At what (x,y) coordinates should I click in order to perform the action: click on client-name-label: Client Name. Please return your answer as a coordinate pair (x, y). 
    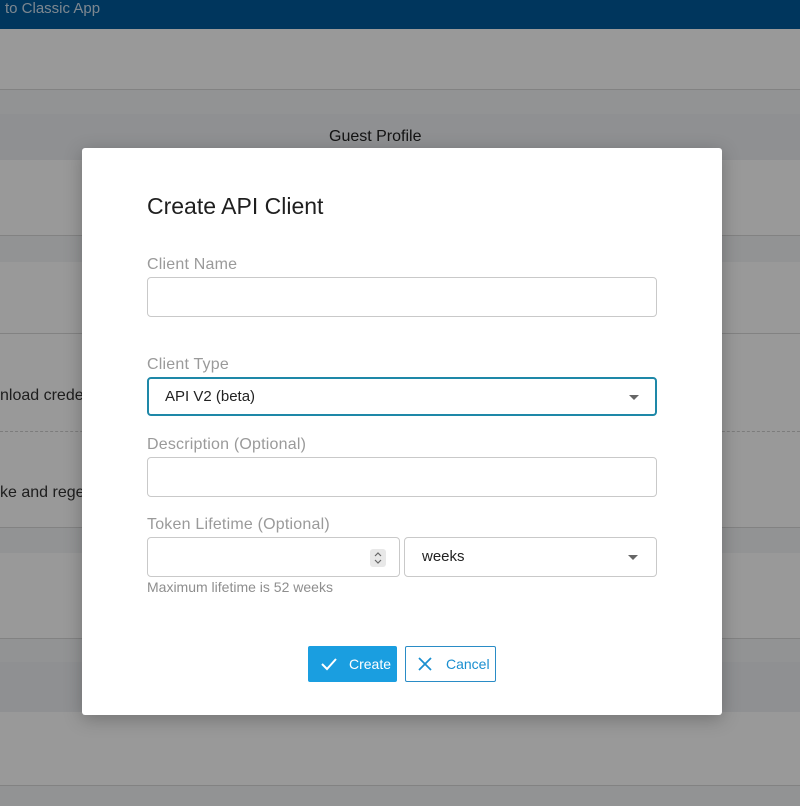
    Looking at the image, I should click on (192, 264).